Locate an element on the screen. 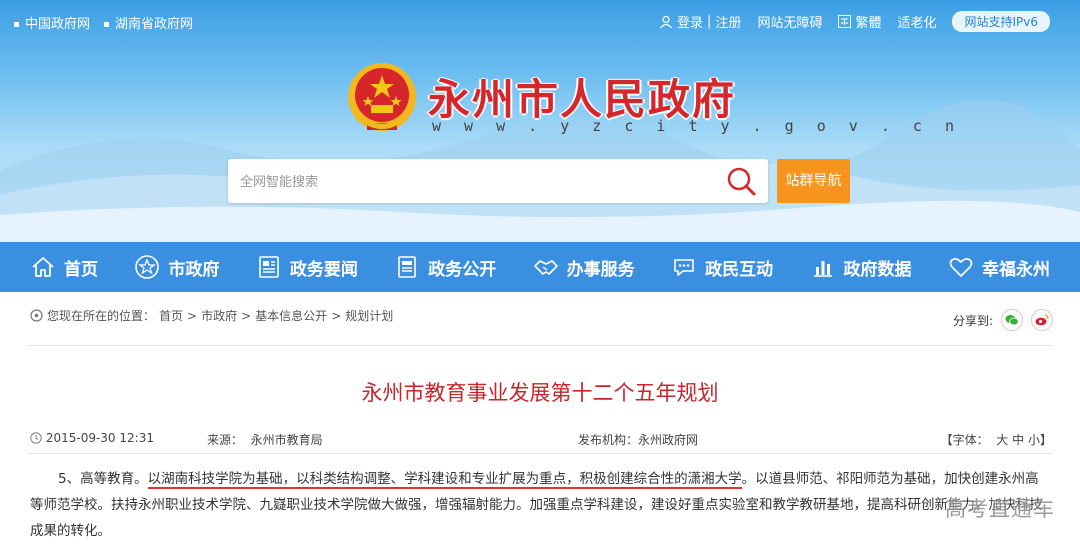 The image size is (1080, 546). nav-item-gov-affairs-open: 政务公开 is located at coordinates (445, 267).